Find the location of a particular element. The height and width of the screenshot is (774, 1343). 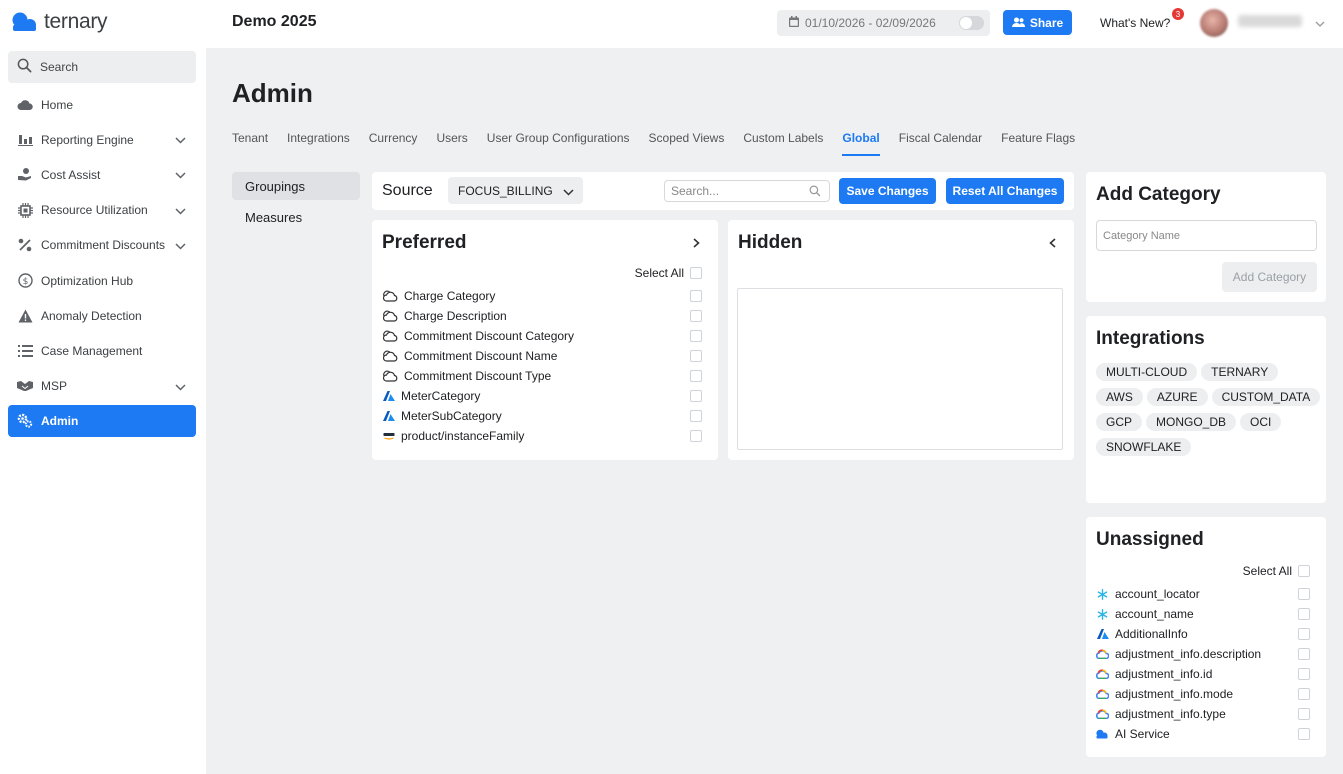

sidebar-item-msp: MSP is located at coordinates (102, 386).